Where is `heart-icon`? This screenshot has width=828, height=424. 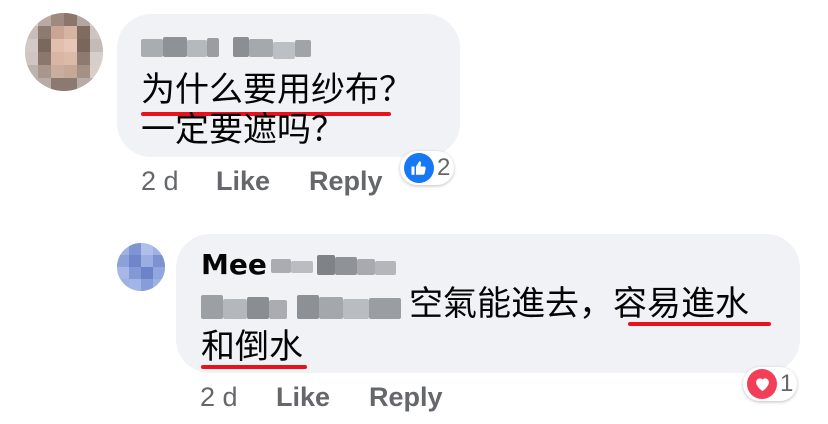 heart-icon is located at coordinates (762, 384).